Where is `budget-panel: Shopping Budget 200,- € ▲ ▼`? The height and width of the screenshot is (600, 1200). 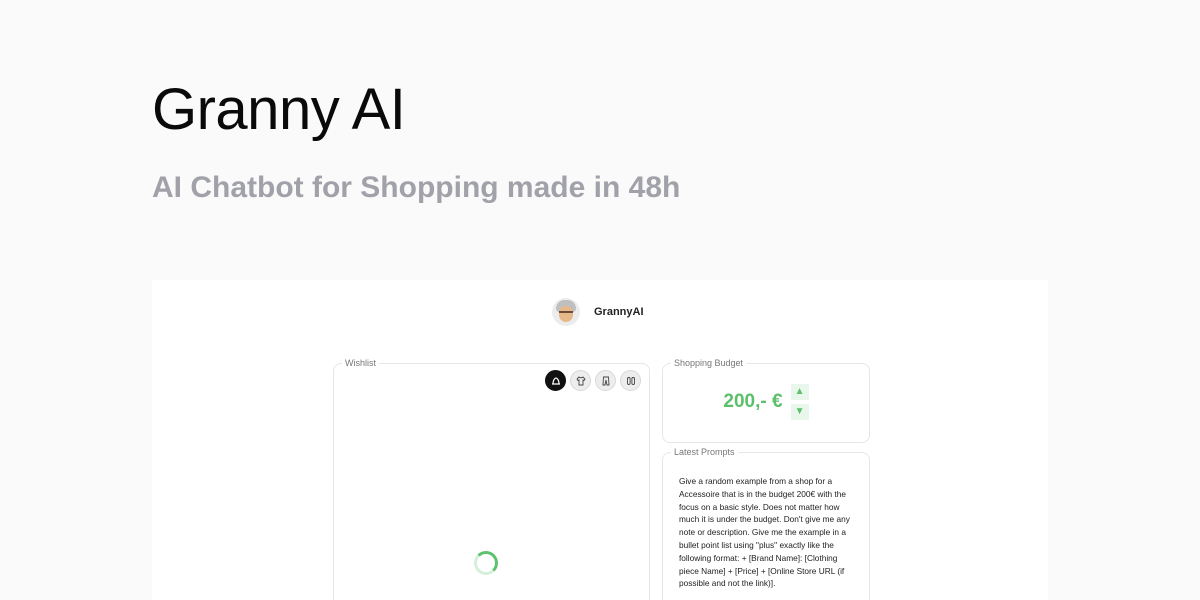 budget-panel: Shopping Budget 200,- € ▲ ▼ is located at coordinates (766, 400).